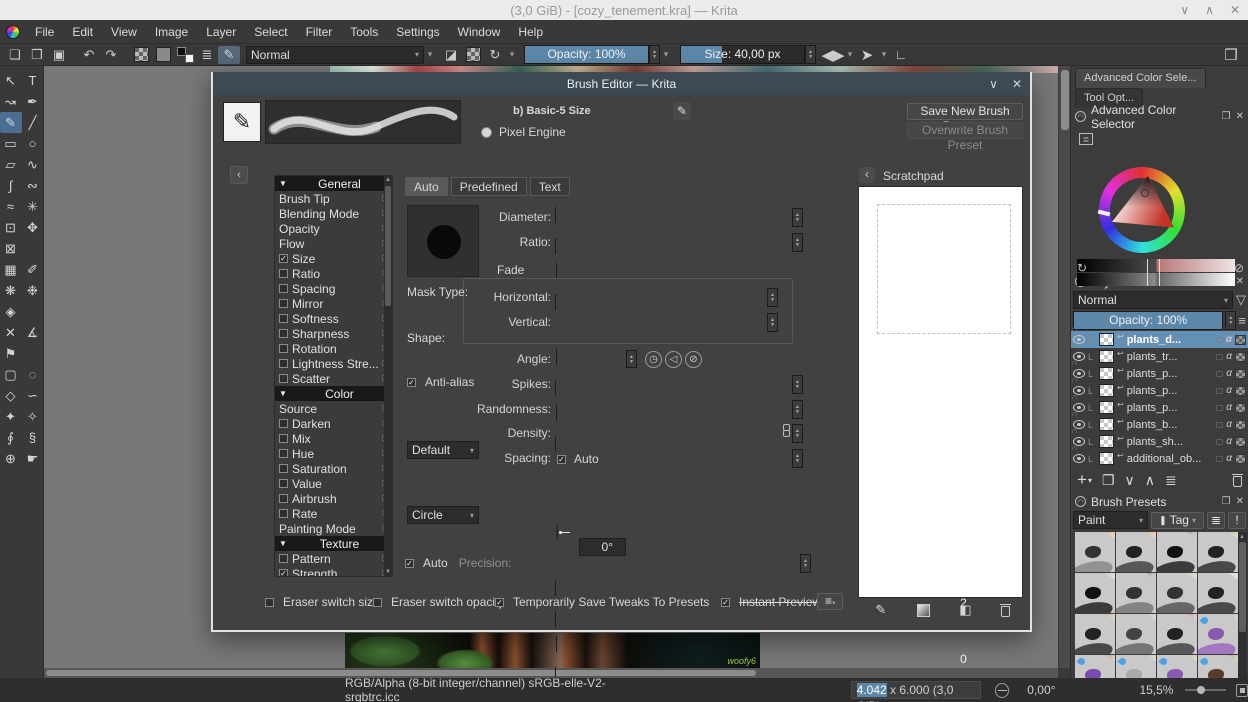 The width and height of the screenshot is (1248, 702). I want to click on mirror-h-dropdown-button: ▾, so click(850, 55).